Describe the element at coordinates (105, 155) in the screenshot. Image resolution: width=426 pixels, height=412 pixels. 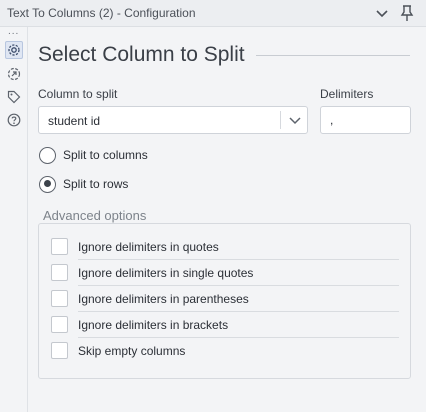
I see `radio-label: Split to columns` at that location.